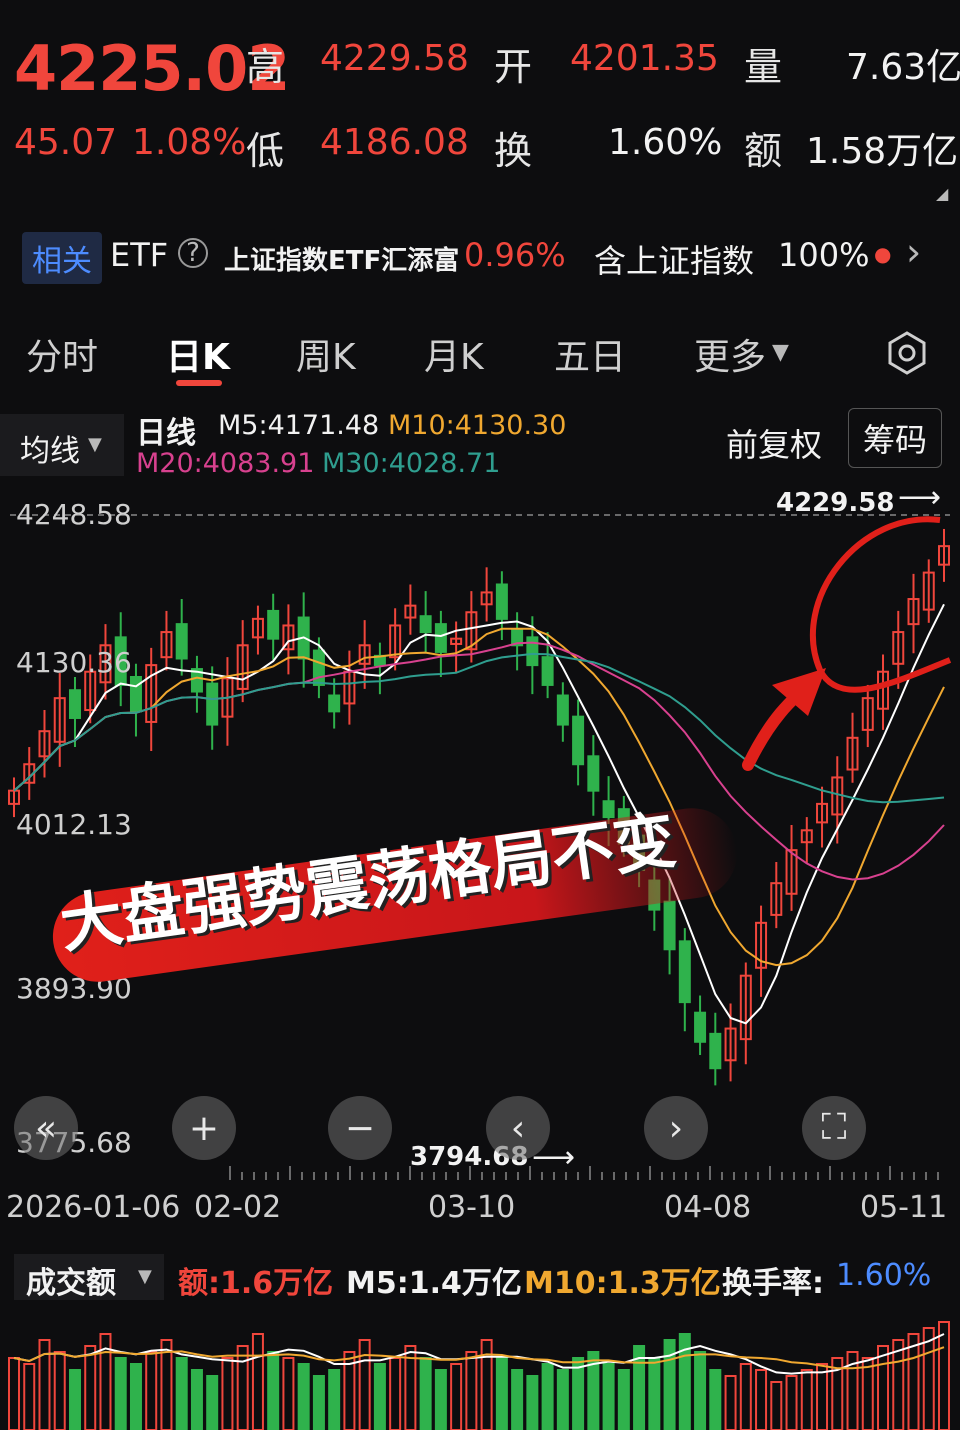 The image size is (960, 1430). Describe the element at coordinates (674, 261) in the screenshot. I see `etf-contains-label: 含上证指数` at that location.